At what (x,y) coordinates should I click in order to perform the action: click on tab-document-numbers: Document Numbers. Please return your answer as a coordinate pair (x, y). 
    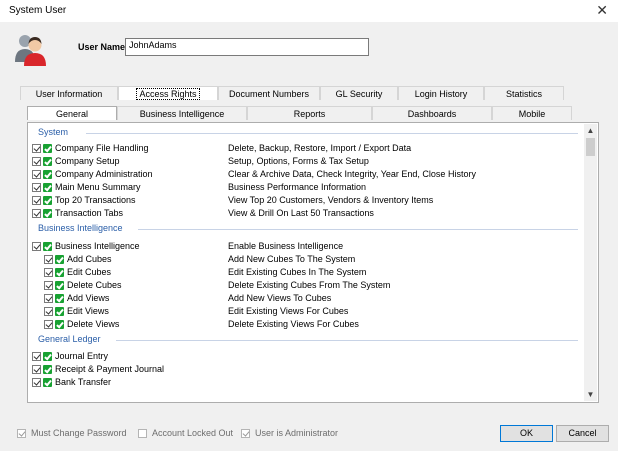
    Looking at the image, I should click on (269, 93).